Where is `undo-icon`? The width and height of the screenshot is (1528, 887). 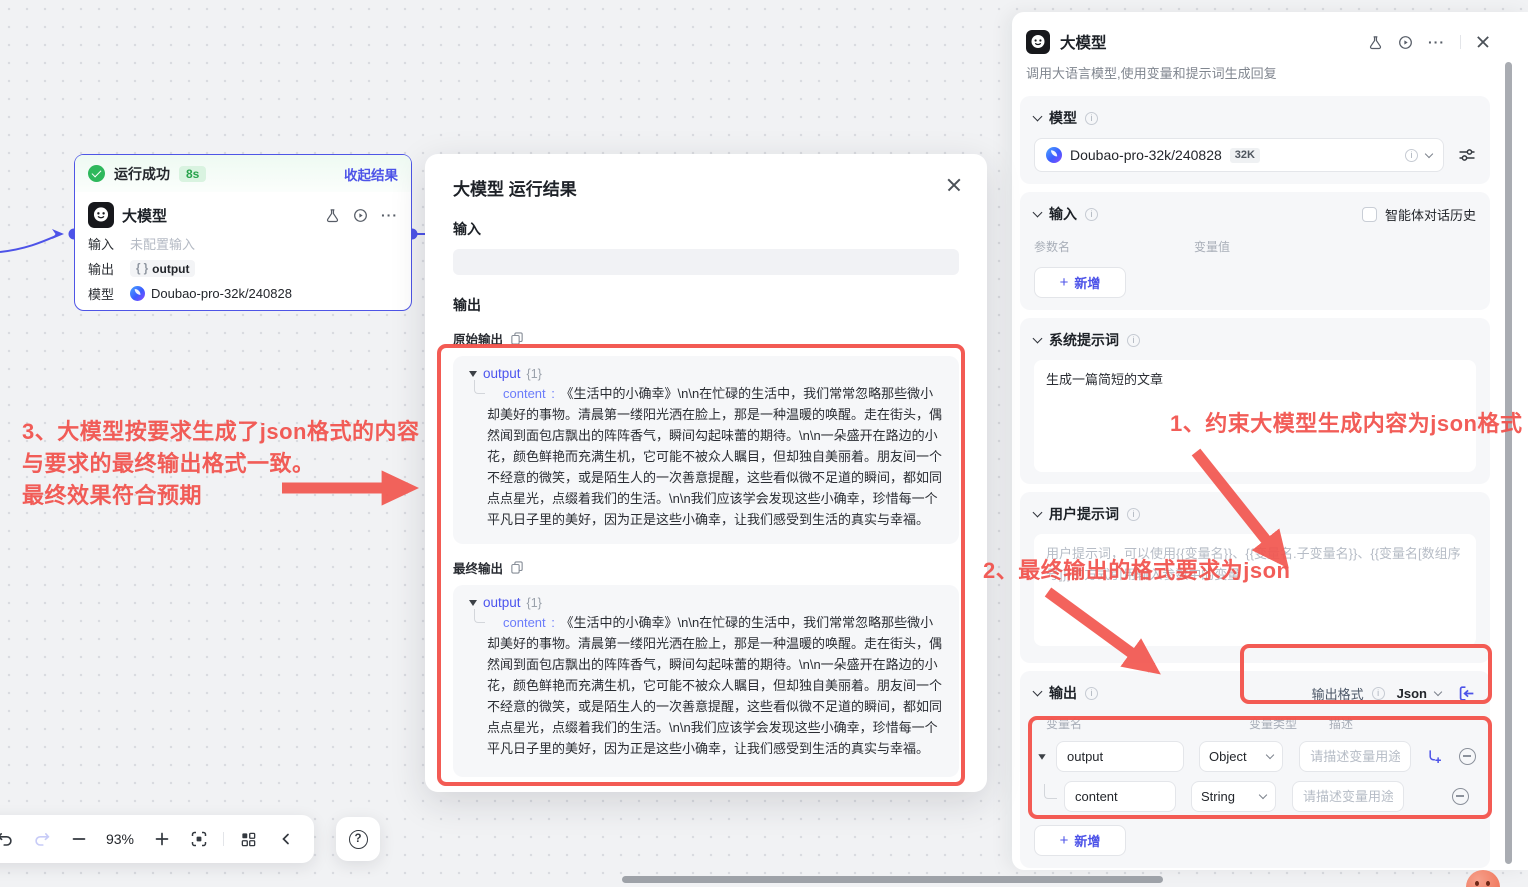
undo-icon is located at coordinates (11, 839).